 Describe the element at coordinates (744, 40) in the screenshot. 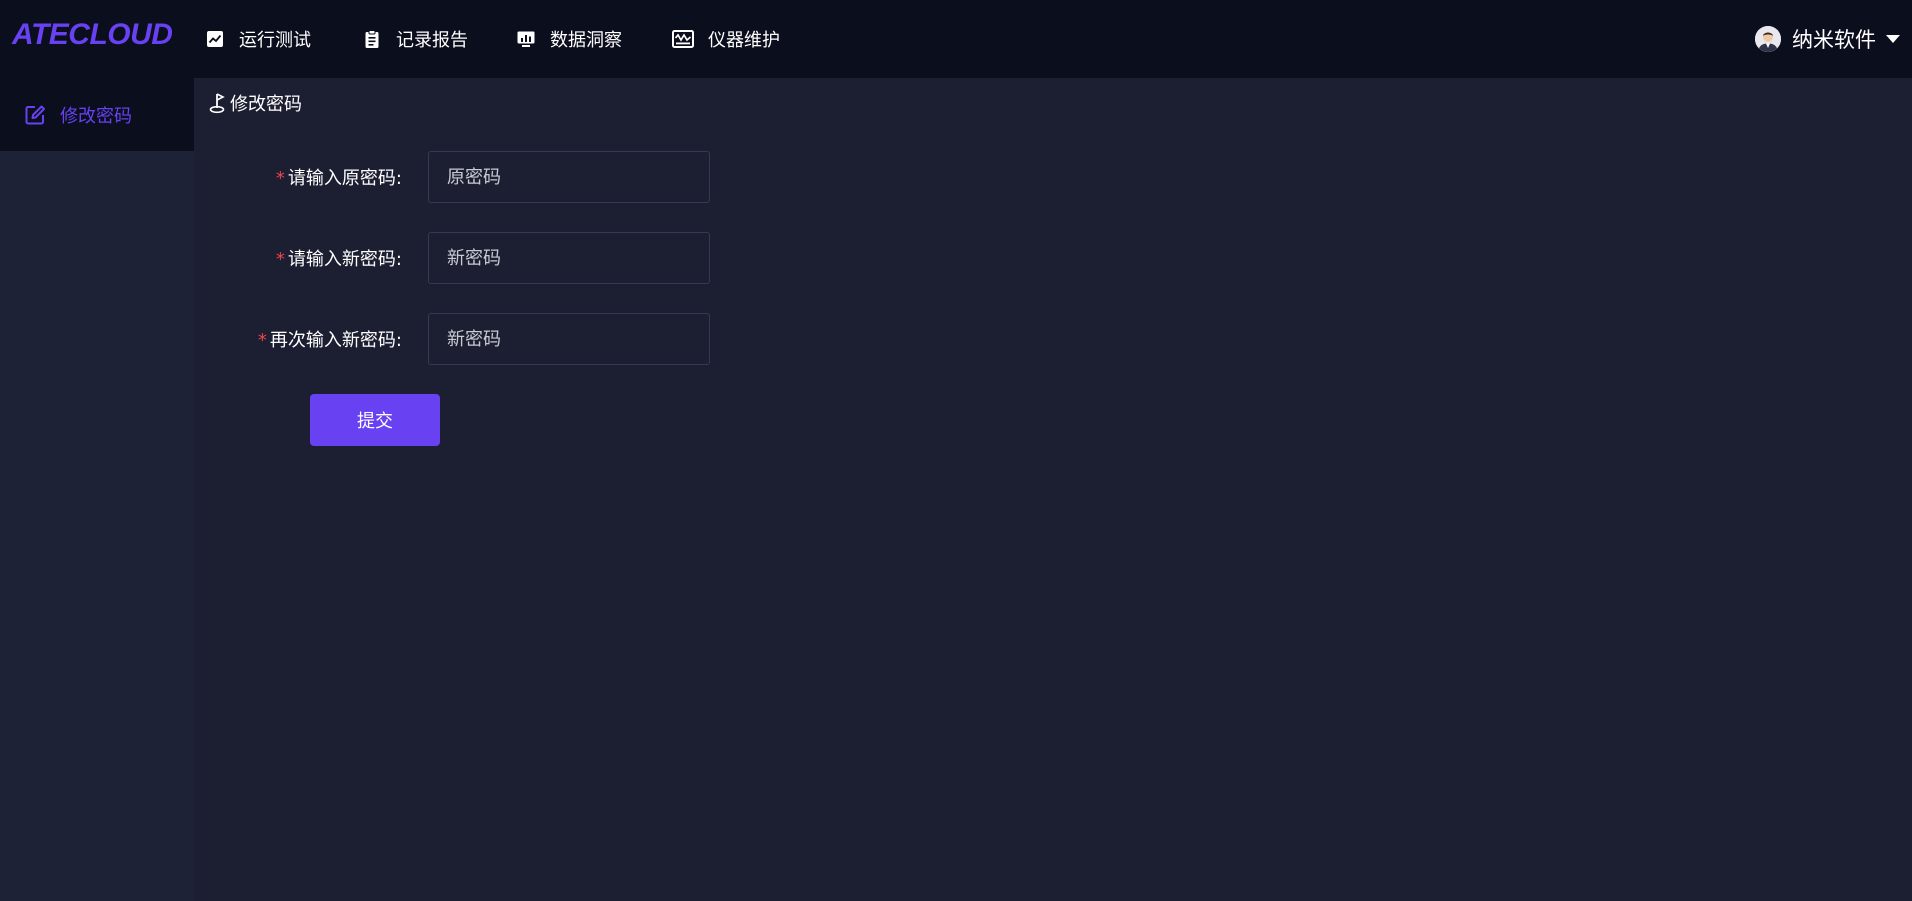

I see `nav-item-label: 仪器维护` at that location.